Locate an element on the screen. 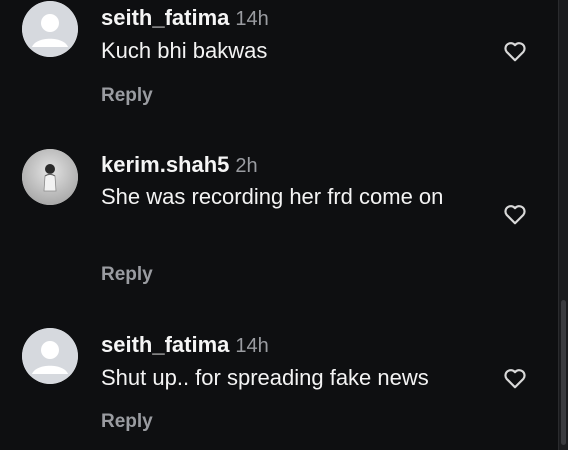  comment-text: Shut up.. for spreading fake news is located at coordinates (265, 377).